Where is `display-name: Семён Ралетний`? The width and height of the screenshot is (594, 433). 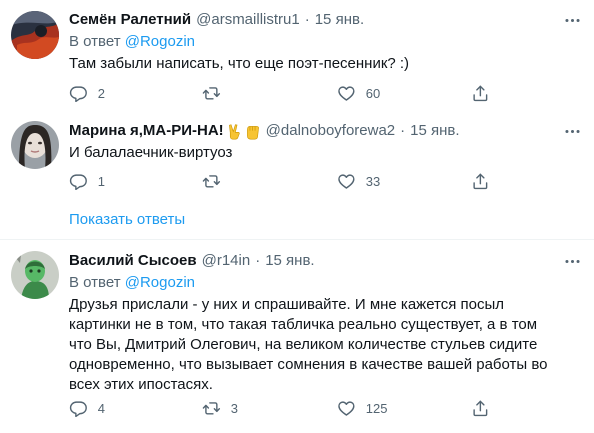 display-name: Семён Ралетний is located at coordinates (130, 20).